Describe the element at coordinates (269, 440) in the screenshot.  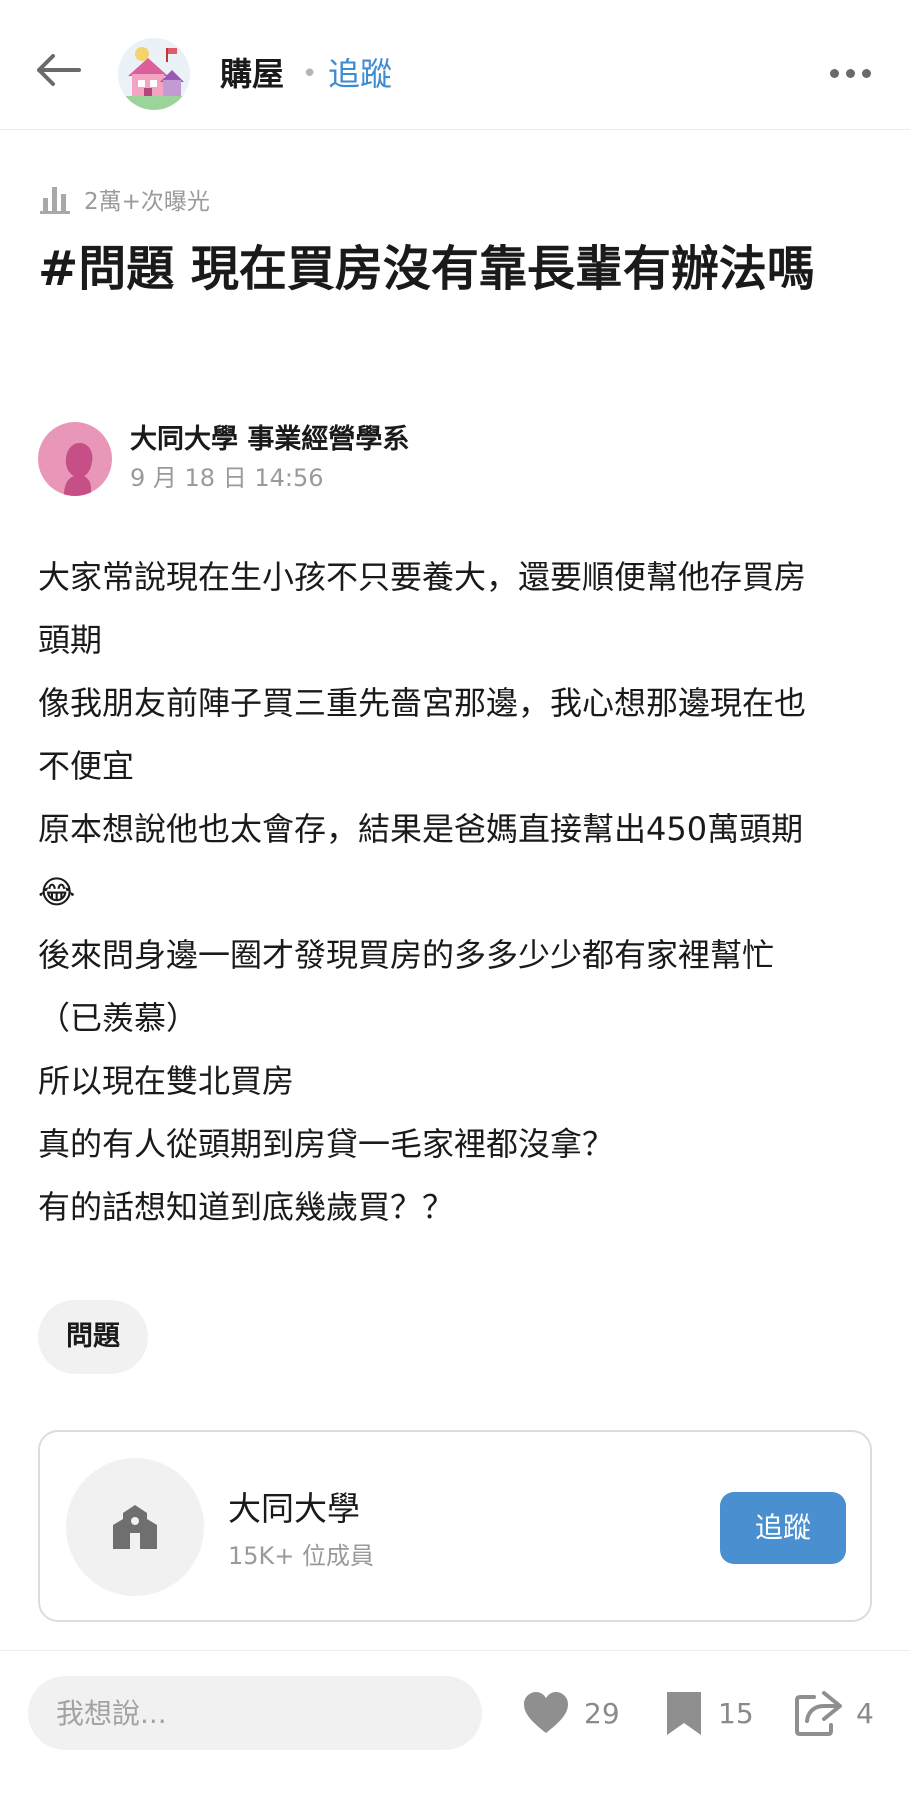
I see `author-name: 大同大學 事業經營學系` at that location.